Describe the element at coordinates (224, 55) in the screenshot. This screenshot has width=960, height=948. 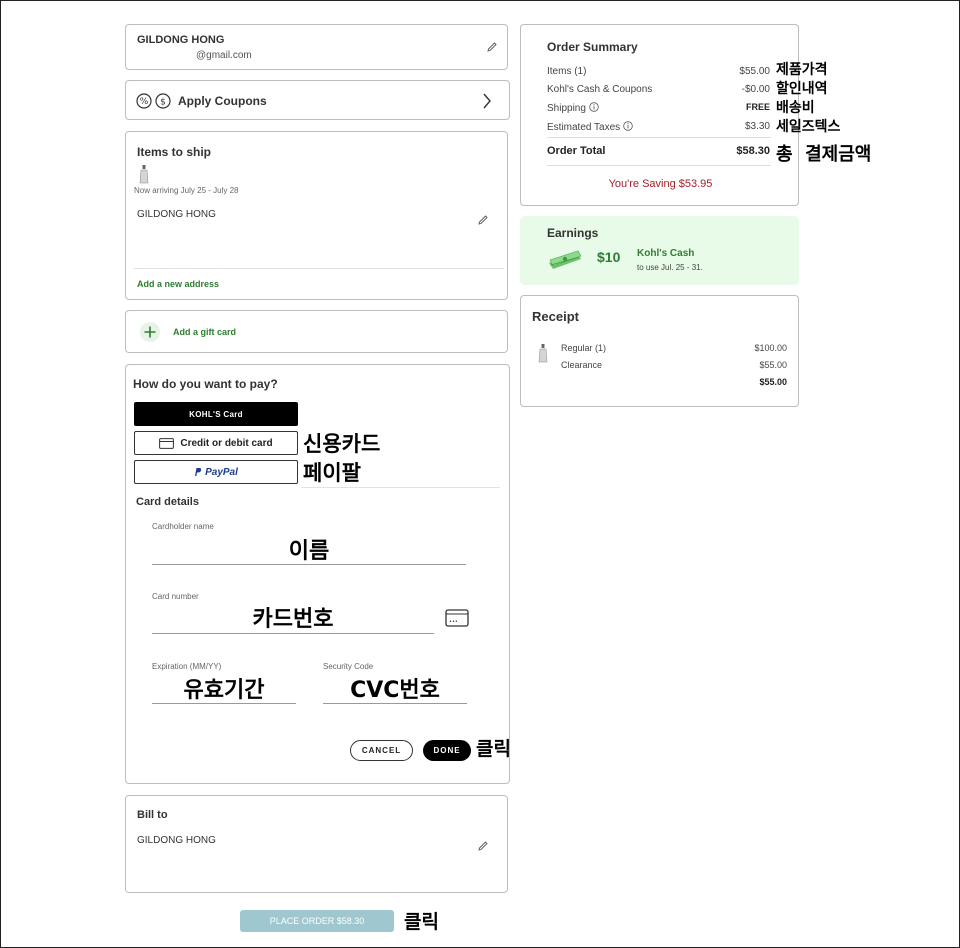
I see `account-email: @gmail.com` at that location.